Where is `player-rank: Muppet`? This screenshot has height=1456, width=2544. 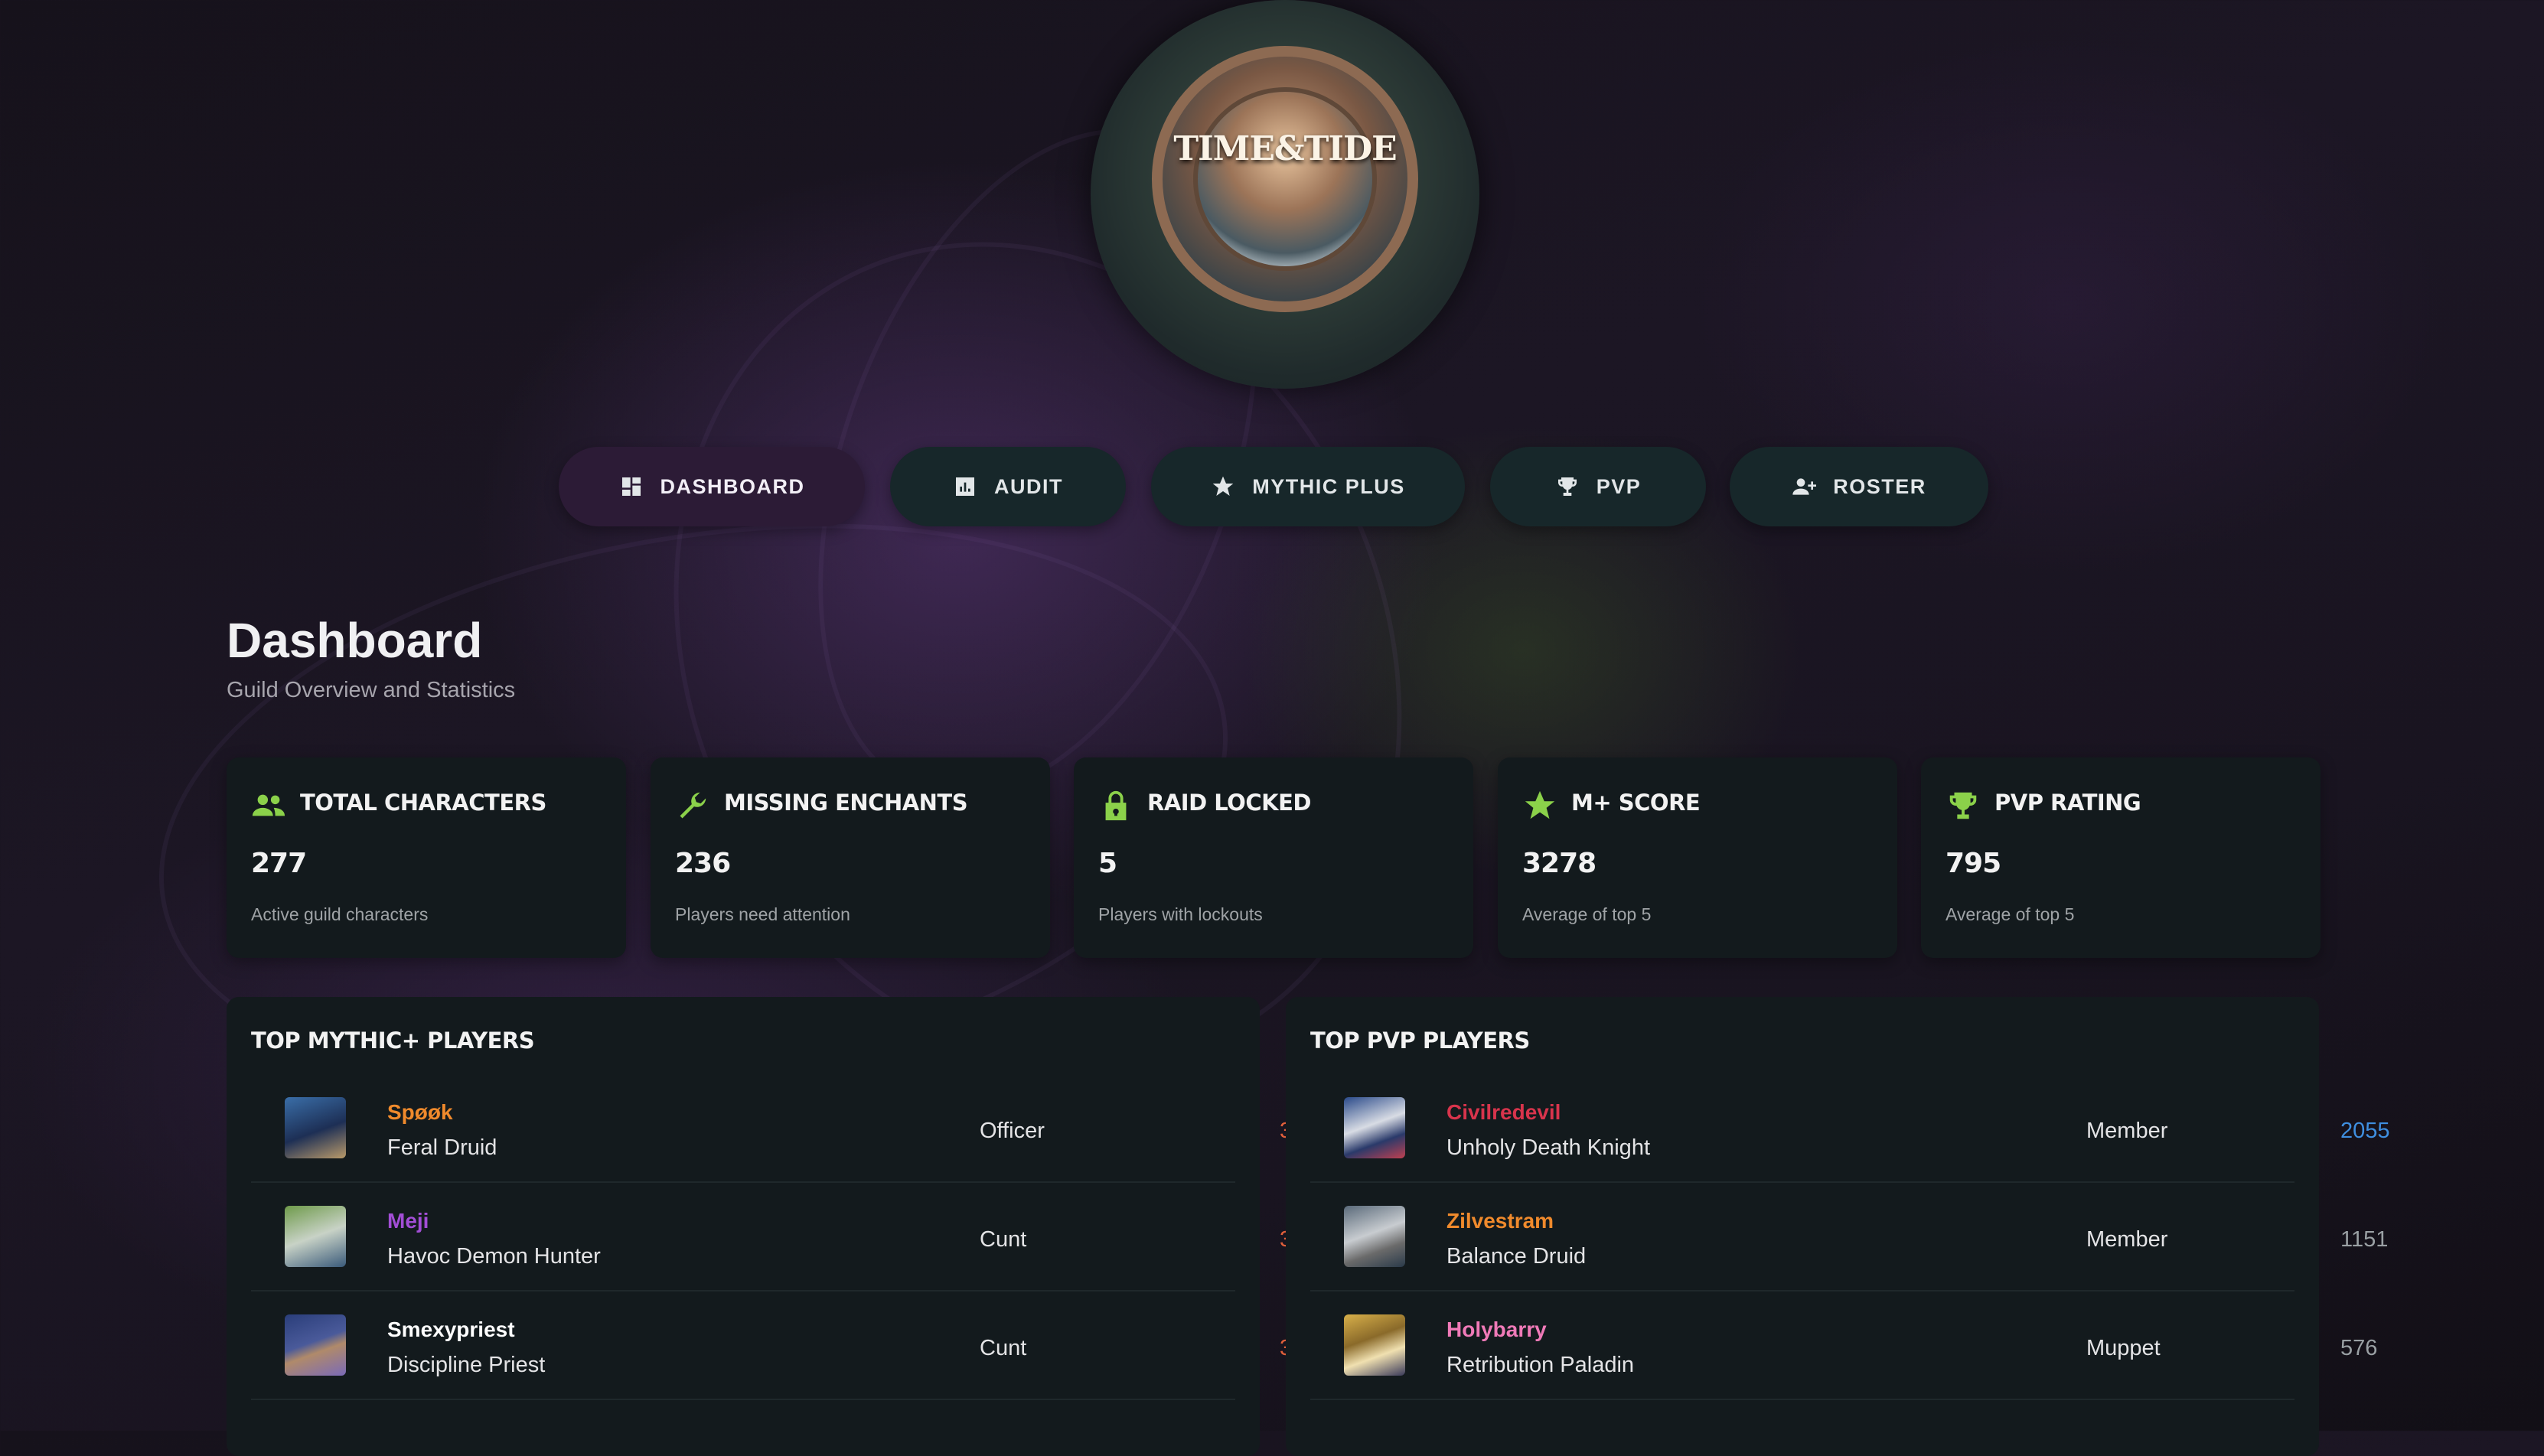 player-rank: Muppet is located at coordinates (2123, 1348).